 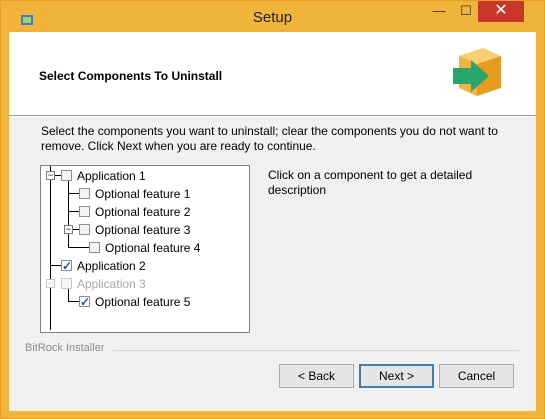 What do you see at coordinates (111, 284) in the screenshot?
I see `tree-item-label: Application 3` at bounding box center [111, 284].